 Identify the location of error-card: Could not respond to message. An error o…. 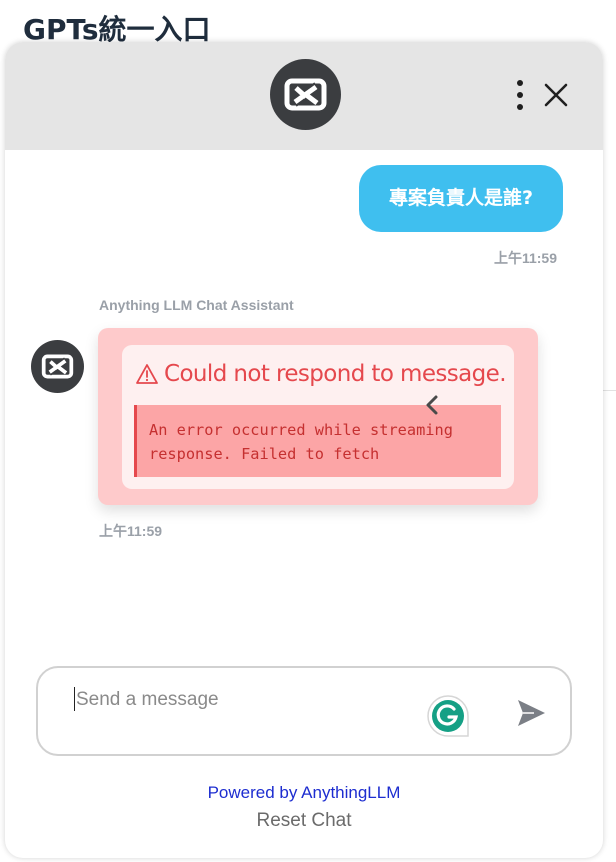
(318, 417).